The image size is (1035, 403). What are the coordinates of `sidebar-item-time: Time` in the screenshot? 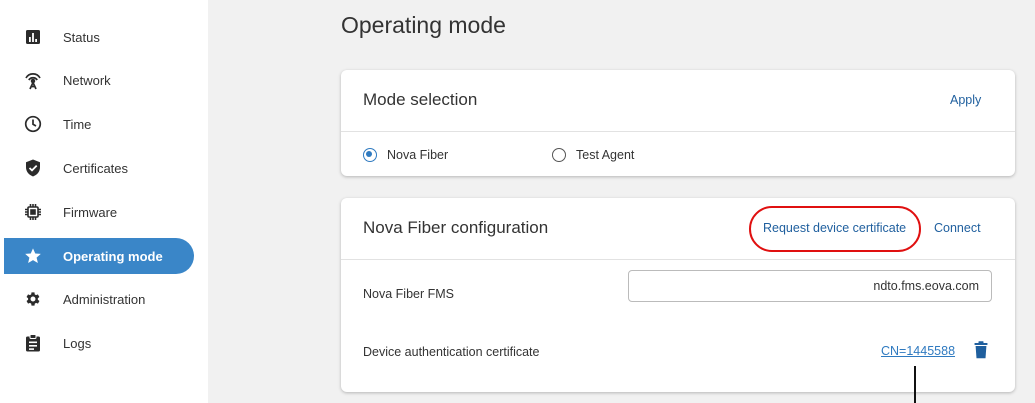 It's located at (99, 124).